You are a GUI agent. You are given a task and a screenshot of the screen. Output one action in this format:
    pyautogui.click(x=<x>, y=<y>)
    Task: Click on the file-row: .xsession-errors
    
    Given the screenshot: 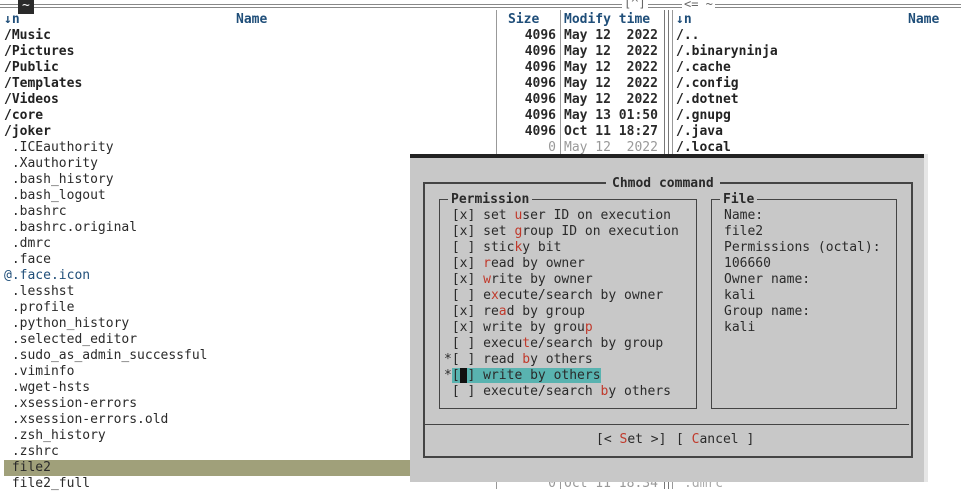 What is the action you would take?
    pyautogui.click(x=70, y=404)
    